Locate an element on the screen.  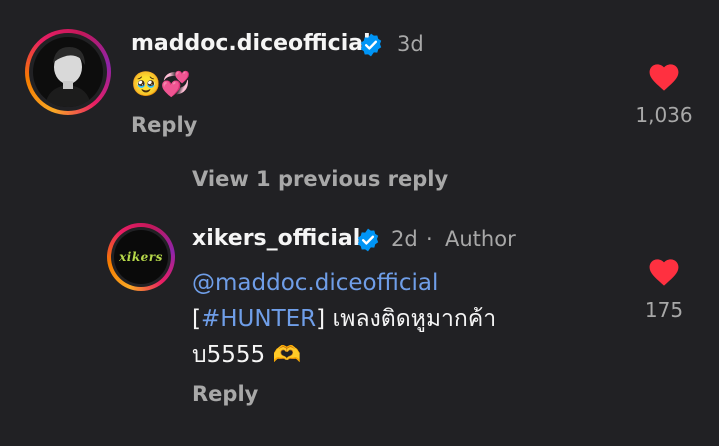
bracket-open: [ is located at coordinates (196, 319).